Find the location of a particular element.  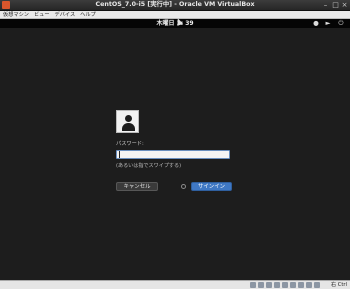

network-icon is located at coordinates (293, 285).